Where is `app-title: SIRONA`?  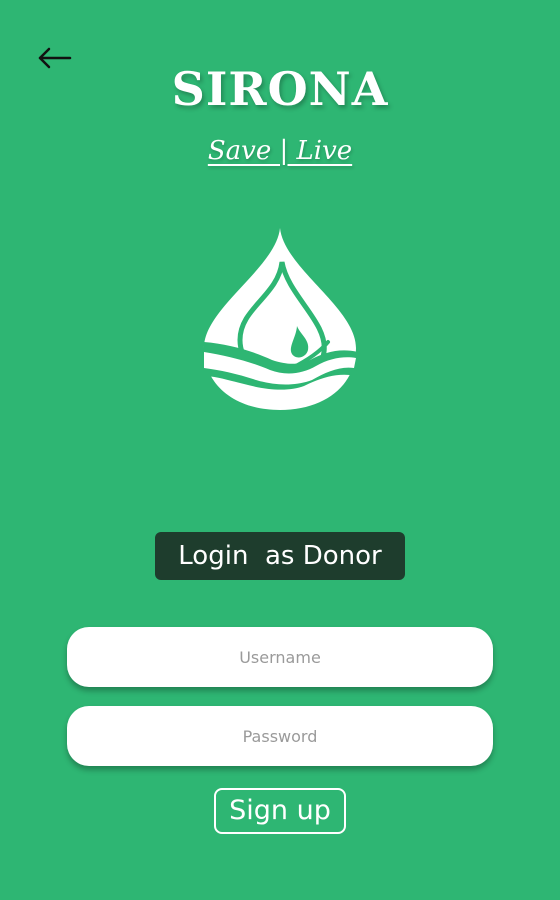
app-title: SIRONA is located at coordinates (280, 89).